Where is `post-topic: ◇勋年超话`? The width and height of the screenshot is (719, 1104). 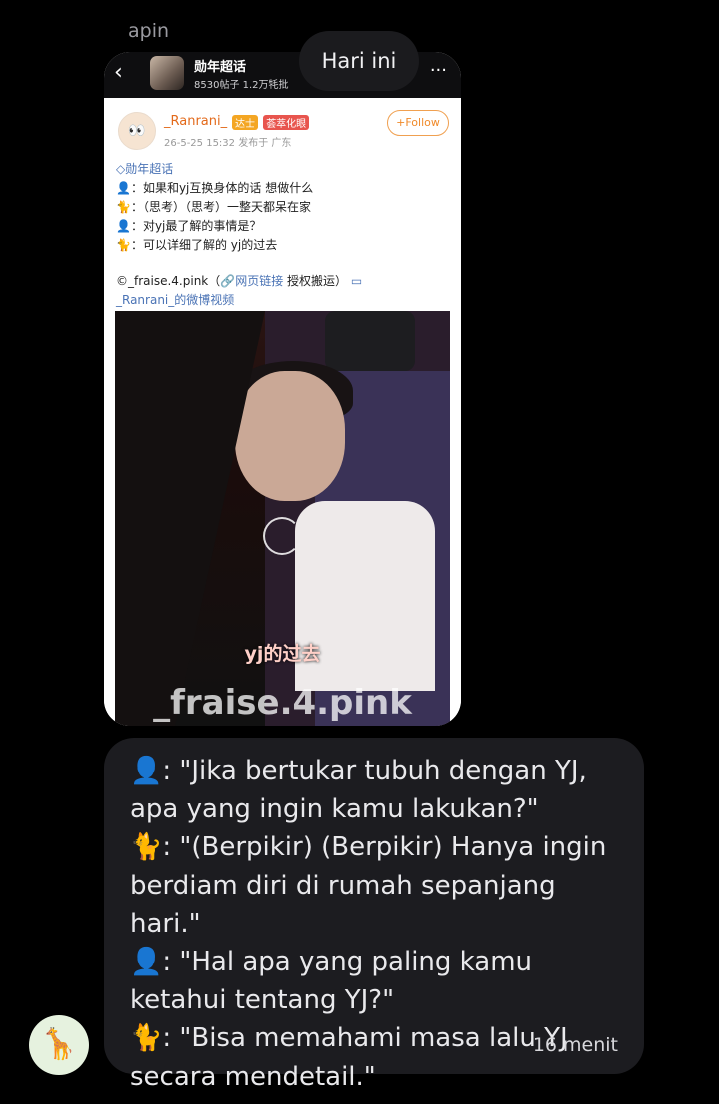 post-topic: ◇勋年超话 is located at coordinates (144, 168).